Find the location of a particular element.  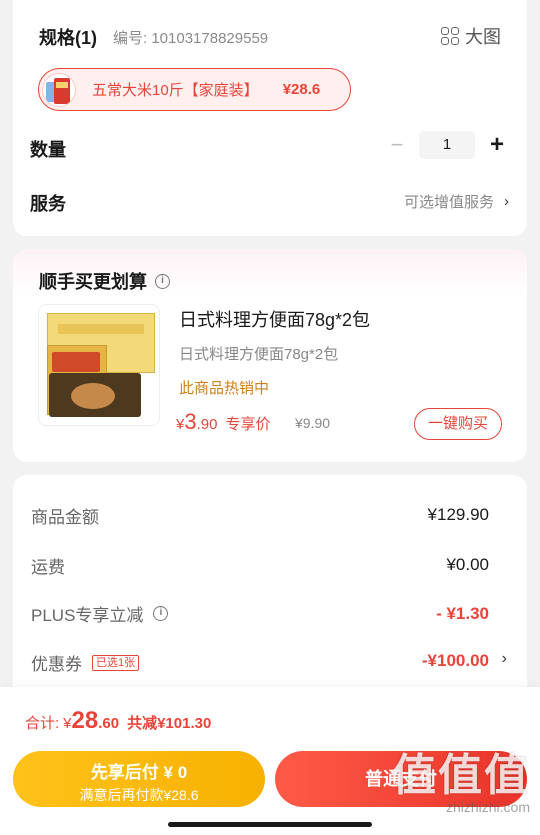

shipping-value: ¥0.00 is located at coordinates (467, 564).